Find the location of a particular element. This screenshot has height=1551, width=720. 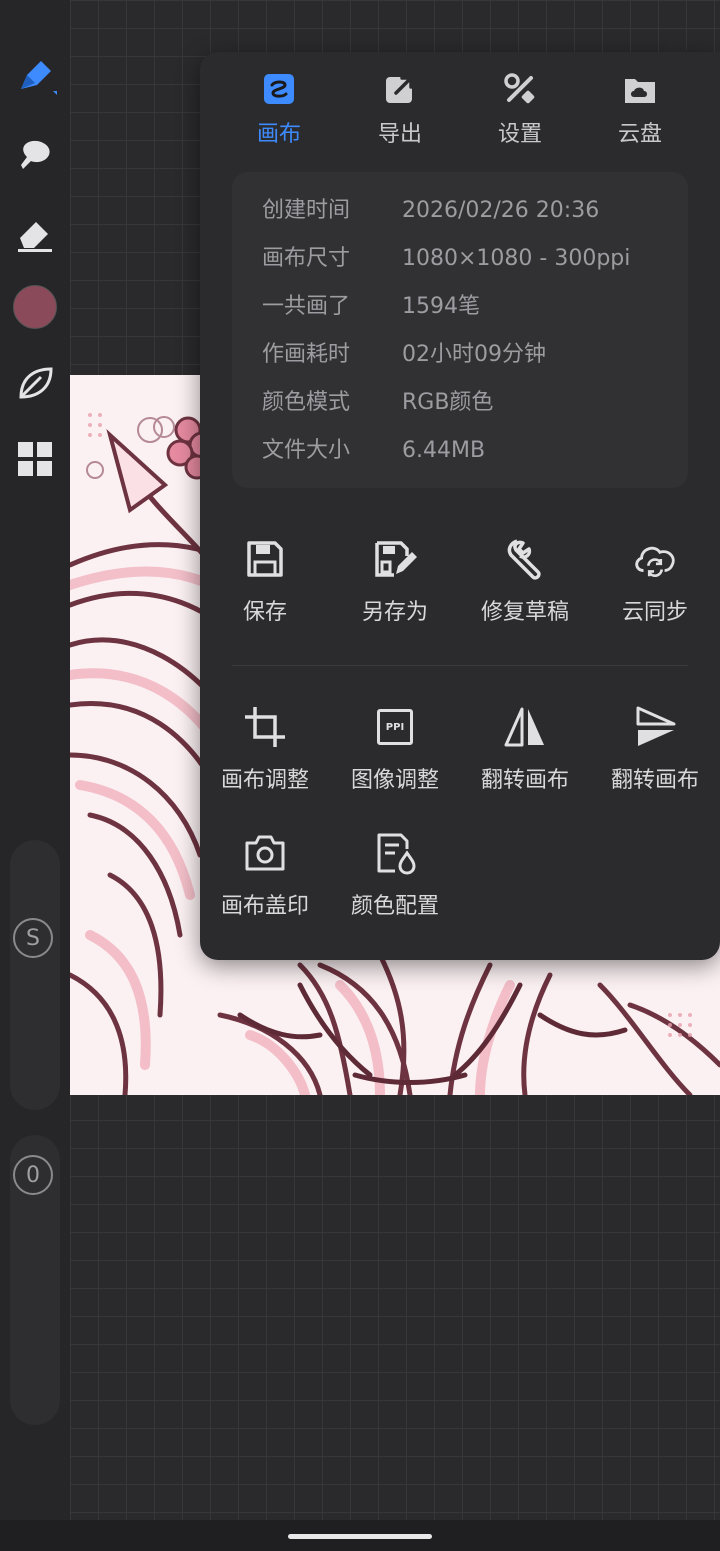

cloud-sync-button: 云同步 is located at coordinates (655, 586).